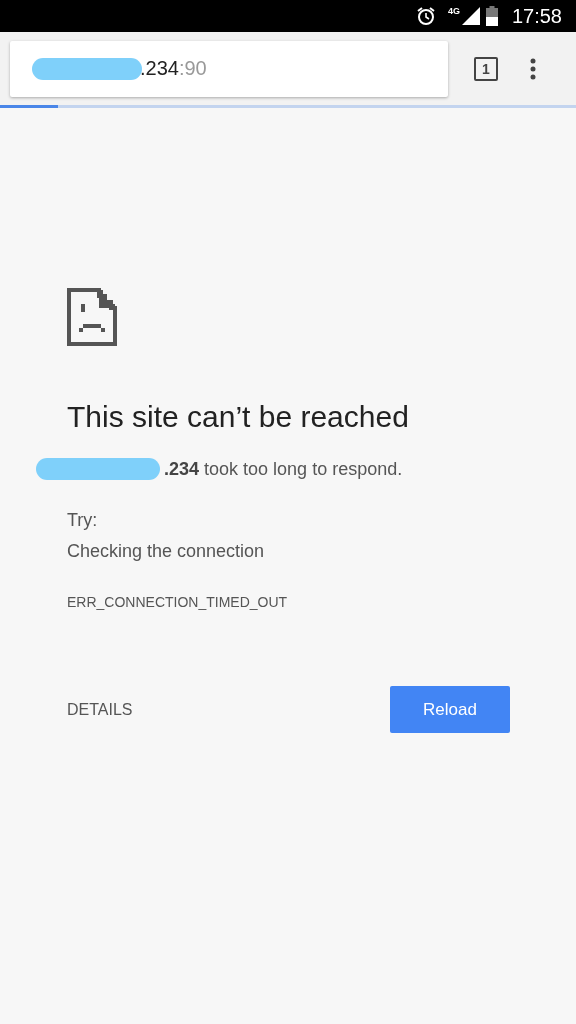 This screenshot has width=576, height=1024. Describe the element at coordinates (178, 602) in the screenshot. I see `error-code: ERR_CONNECTION_TIMED_OUT` at that location.